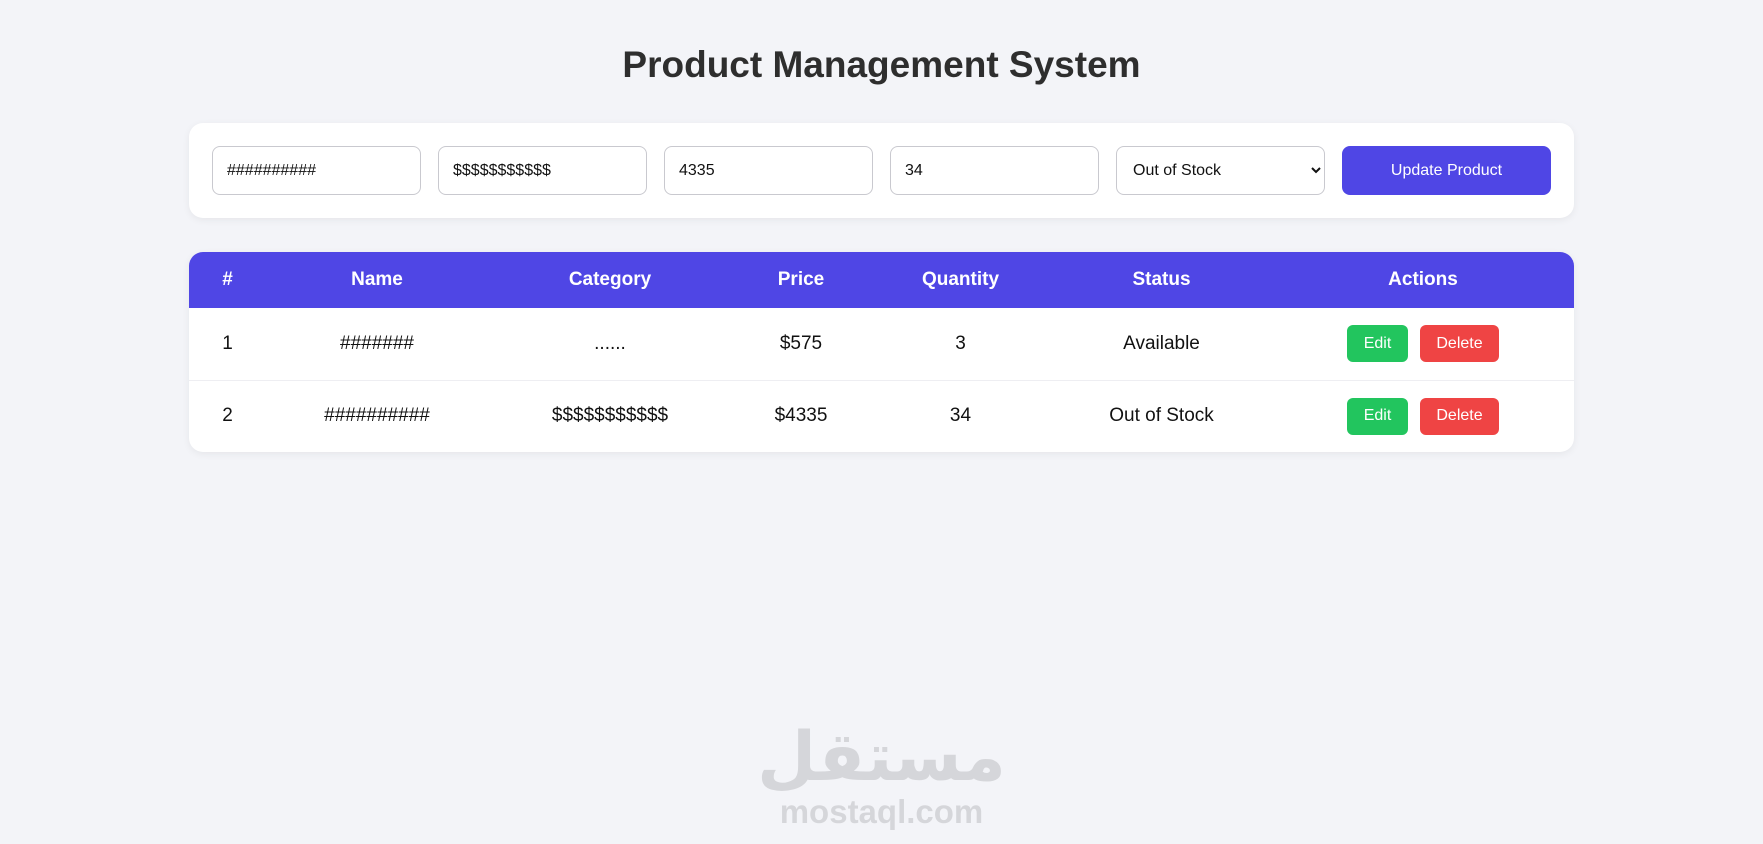 This screenshot has height=844, width=1763. I want to click on cell-name: #######, so click(377, 343).